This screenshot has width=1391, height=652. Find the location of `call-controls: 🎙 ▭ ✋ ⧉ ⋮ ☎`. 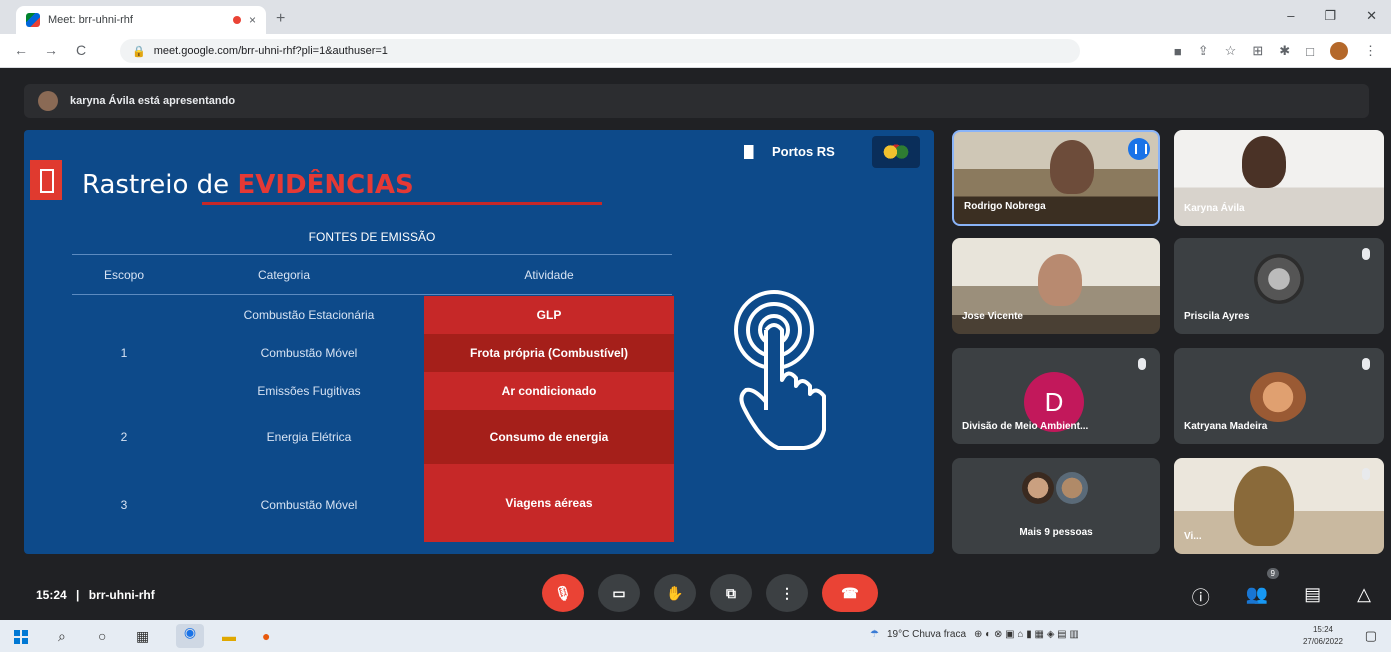

call-controls: 🎙 ▭ ✋ ⧉ ⋮ ☎ is located at coordinates (710, 593).